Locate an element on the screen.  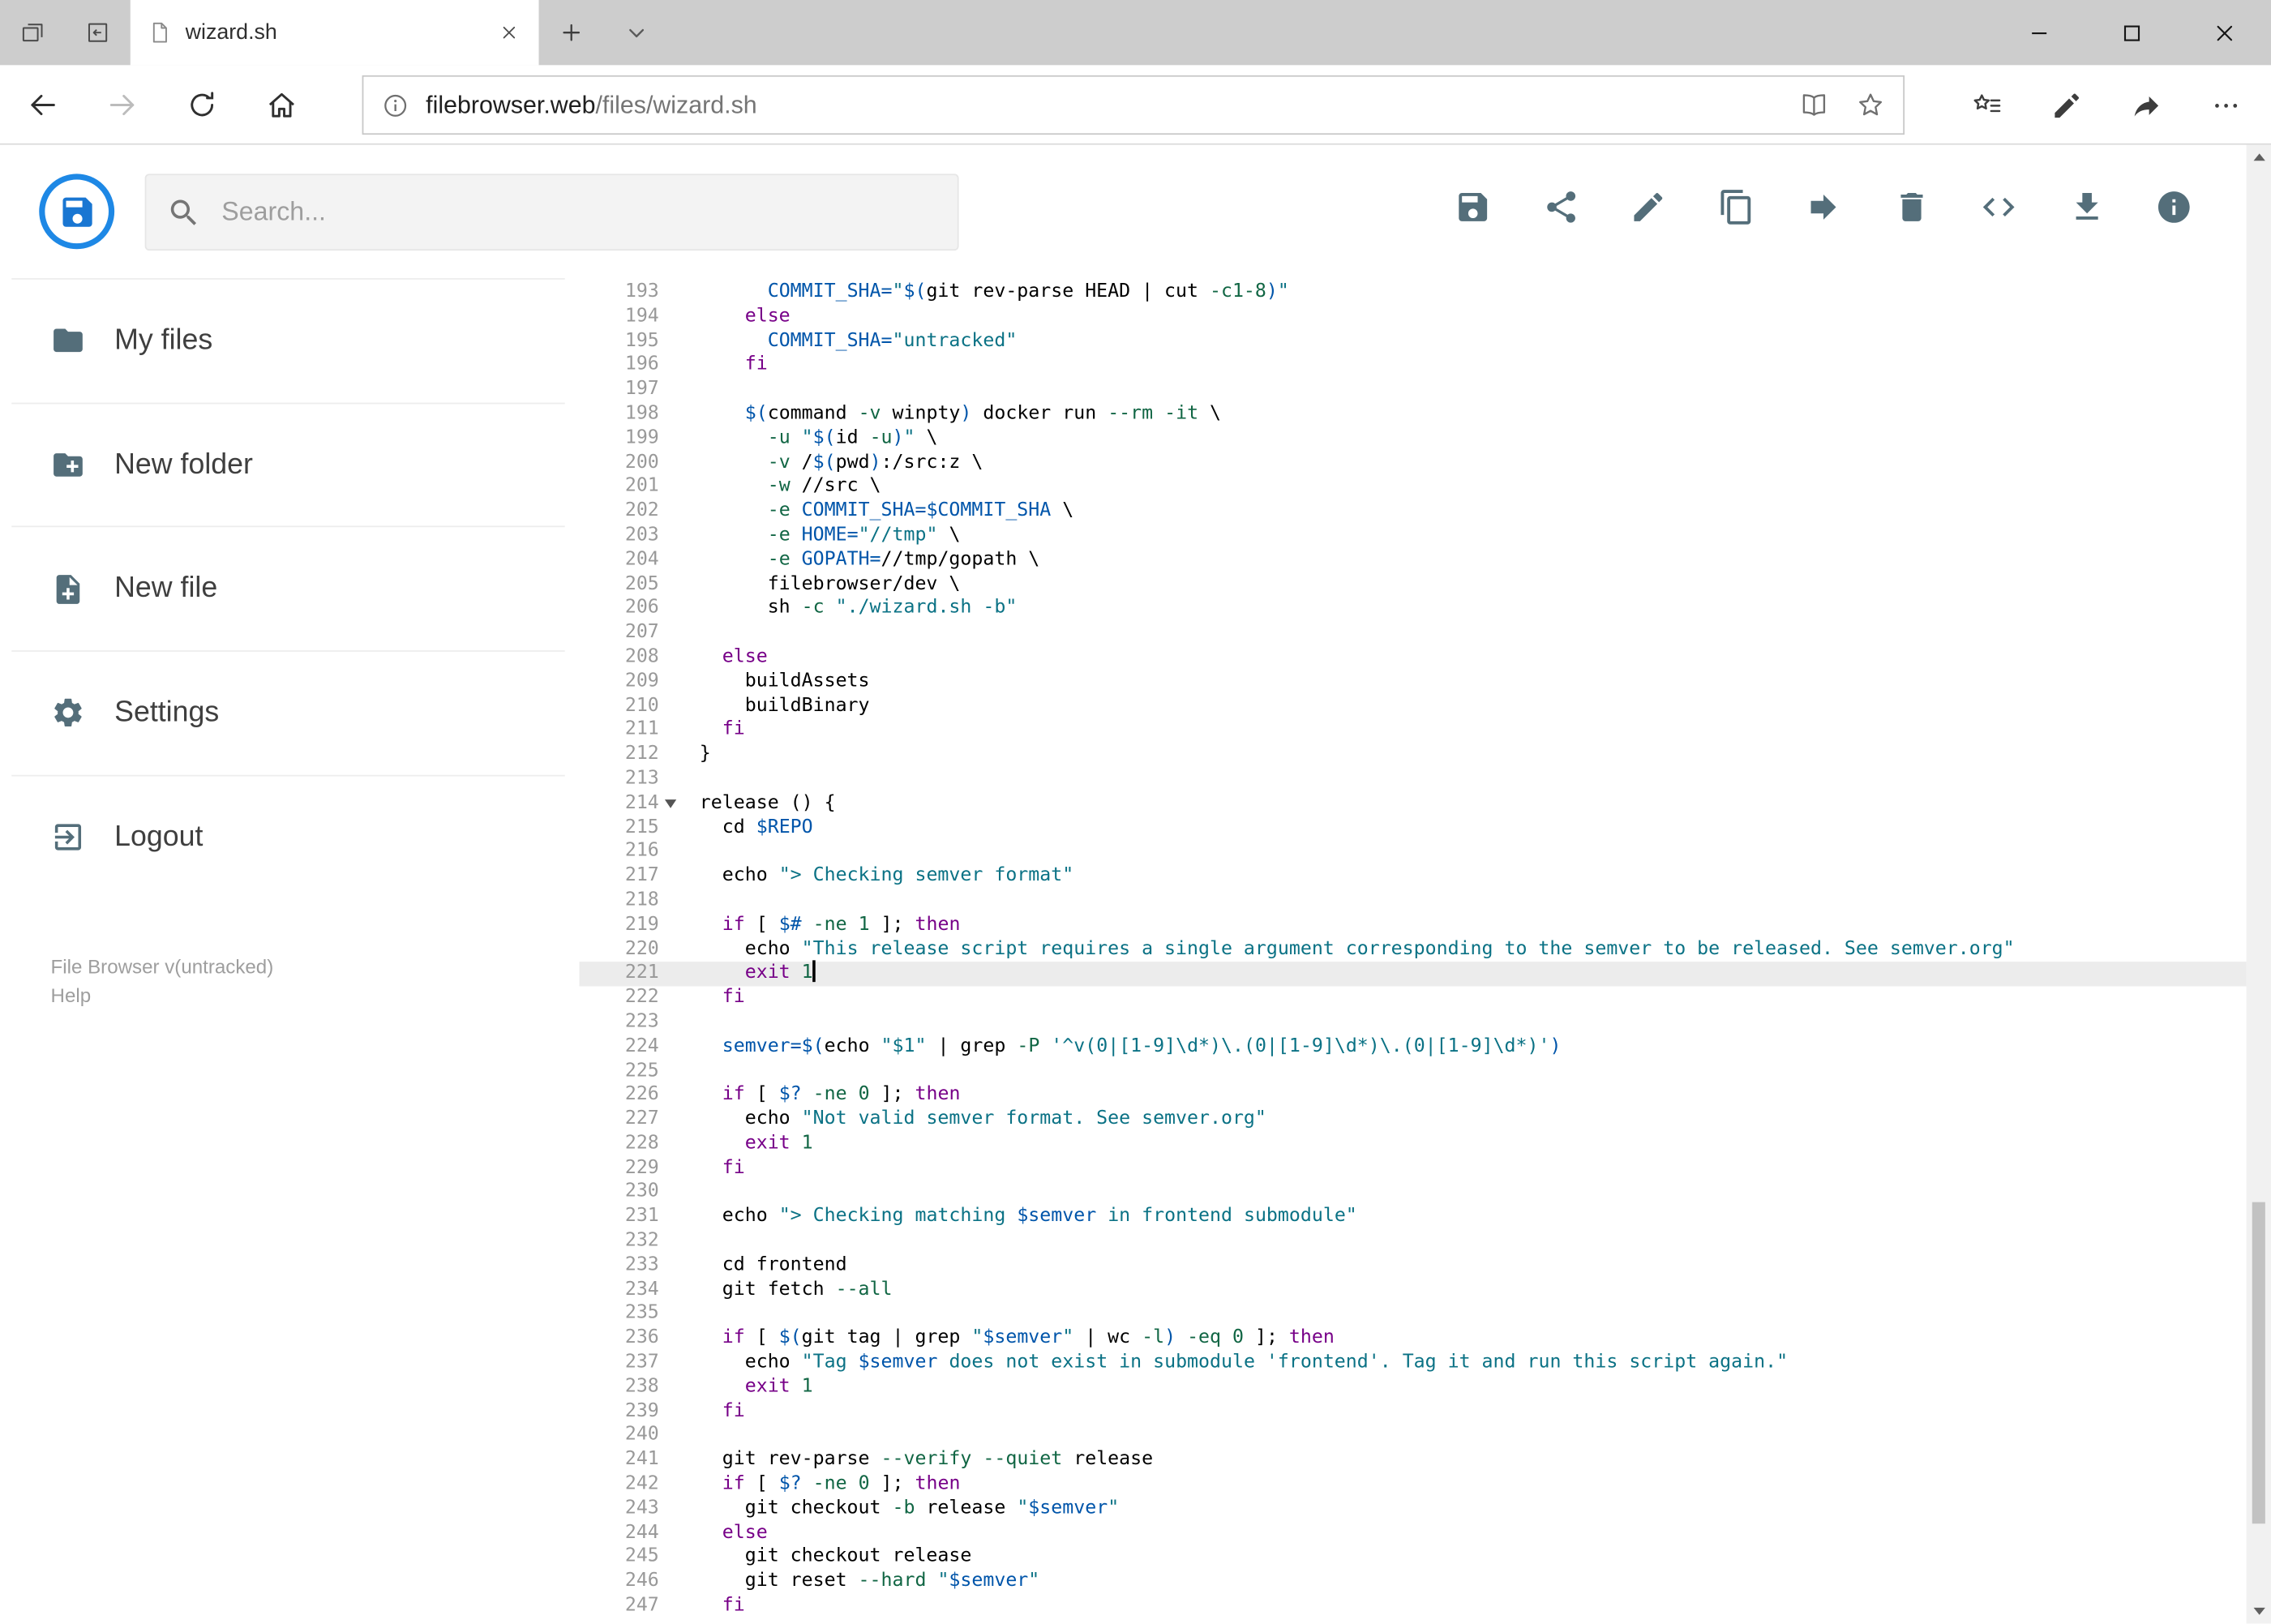
code-line: 202 -e COMMIT_SHA=$COMMIT_SHA \ is located at coordinates (1414, 512).